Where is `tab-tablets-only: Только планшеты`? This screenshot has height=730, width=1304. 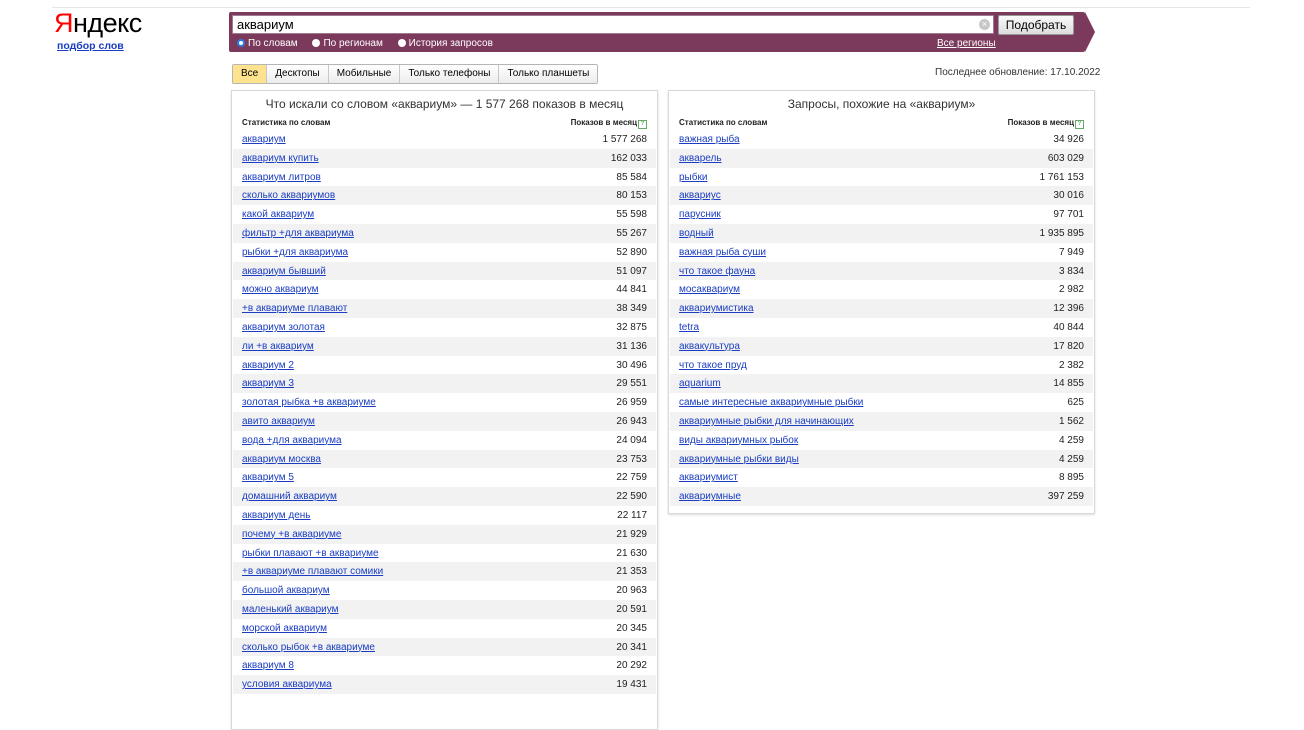 tab-tablets-only: Только планшеты is located at coordinates (548, 74).